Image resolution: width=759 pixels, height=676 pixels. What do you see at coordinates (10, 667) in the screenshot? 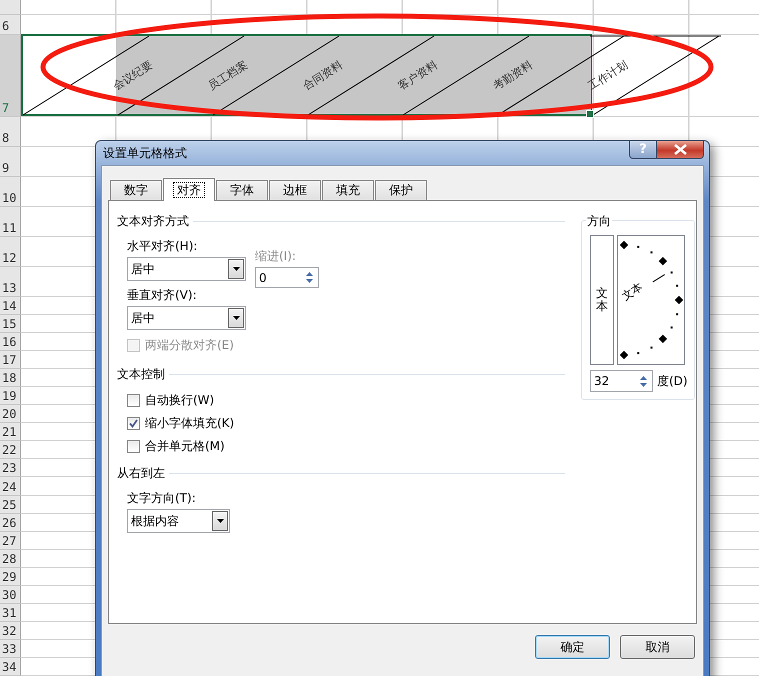
I see `row-header: 34` at bounding box center [10, 667].